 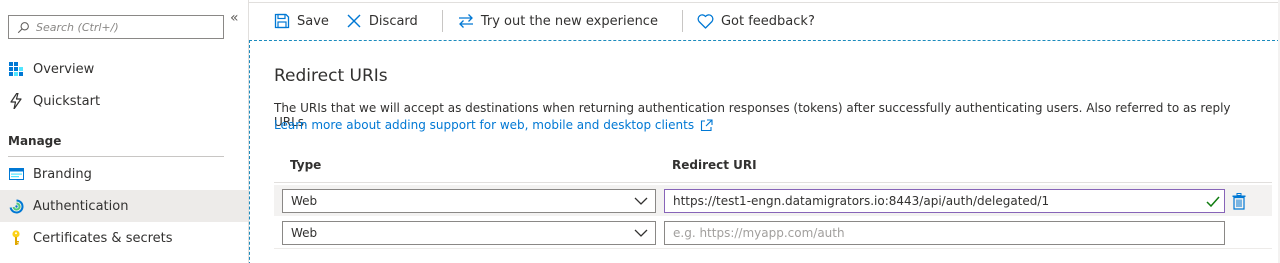 What do you see at coordinates (23, 27) in the screenshot?
I see `search-icon` at bounding box center [23, 27].